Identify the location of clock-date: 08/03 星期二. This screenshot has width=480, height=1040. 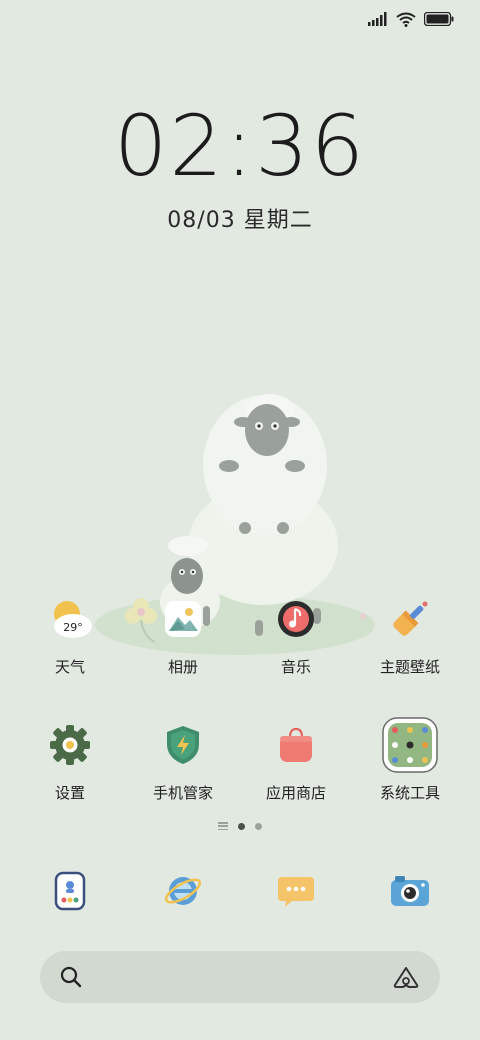
(240, 218).